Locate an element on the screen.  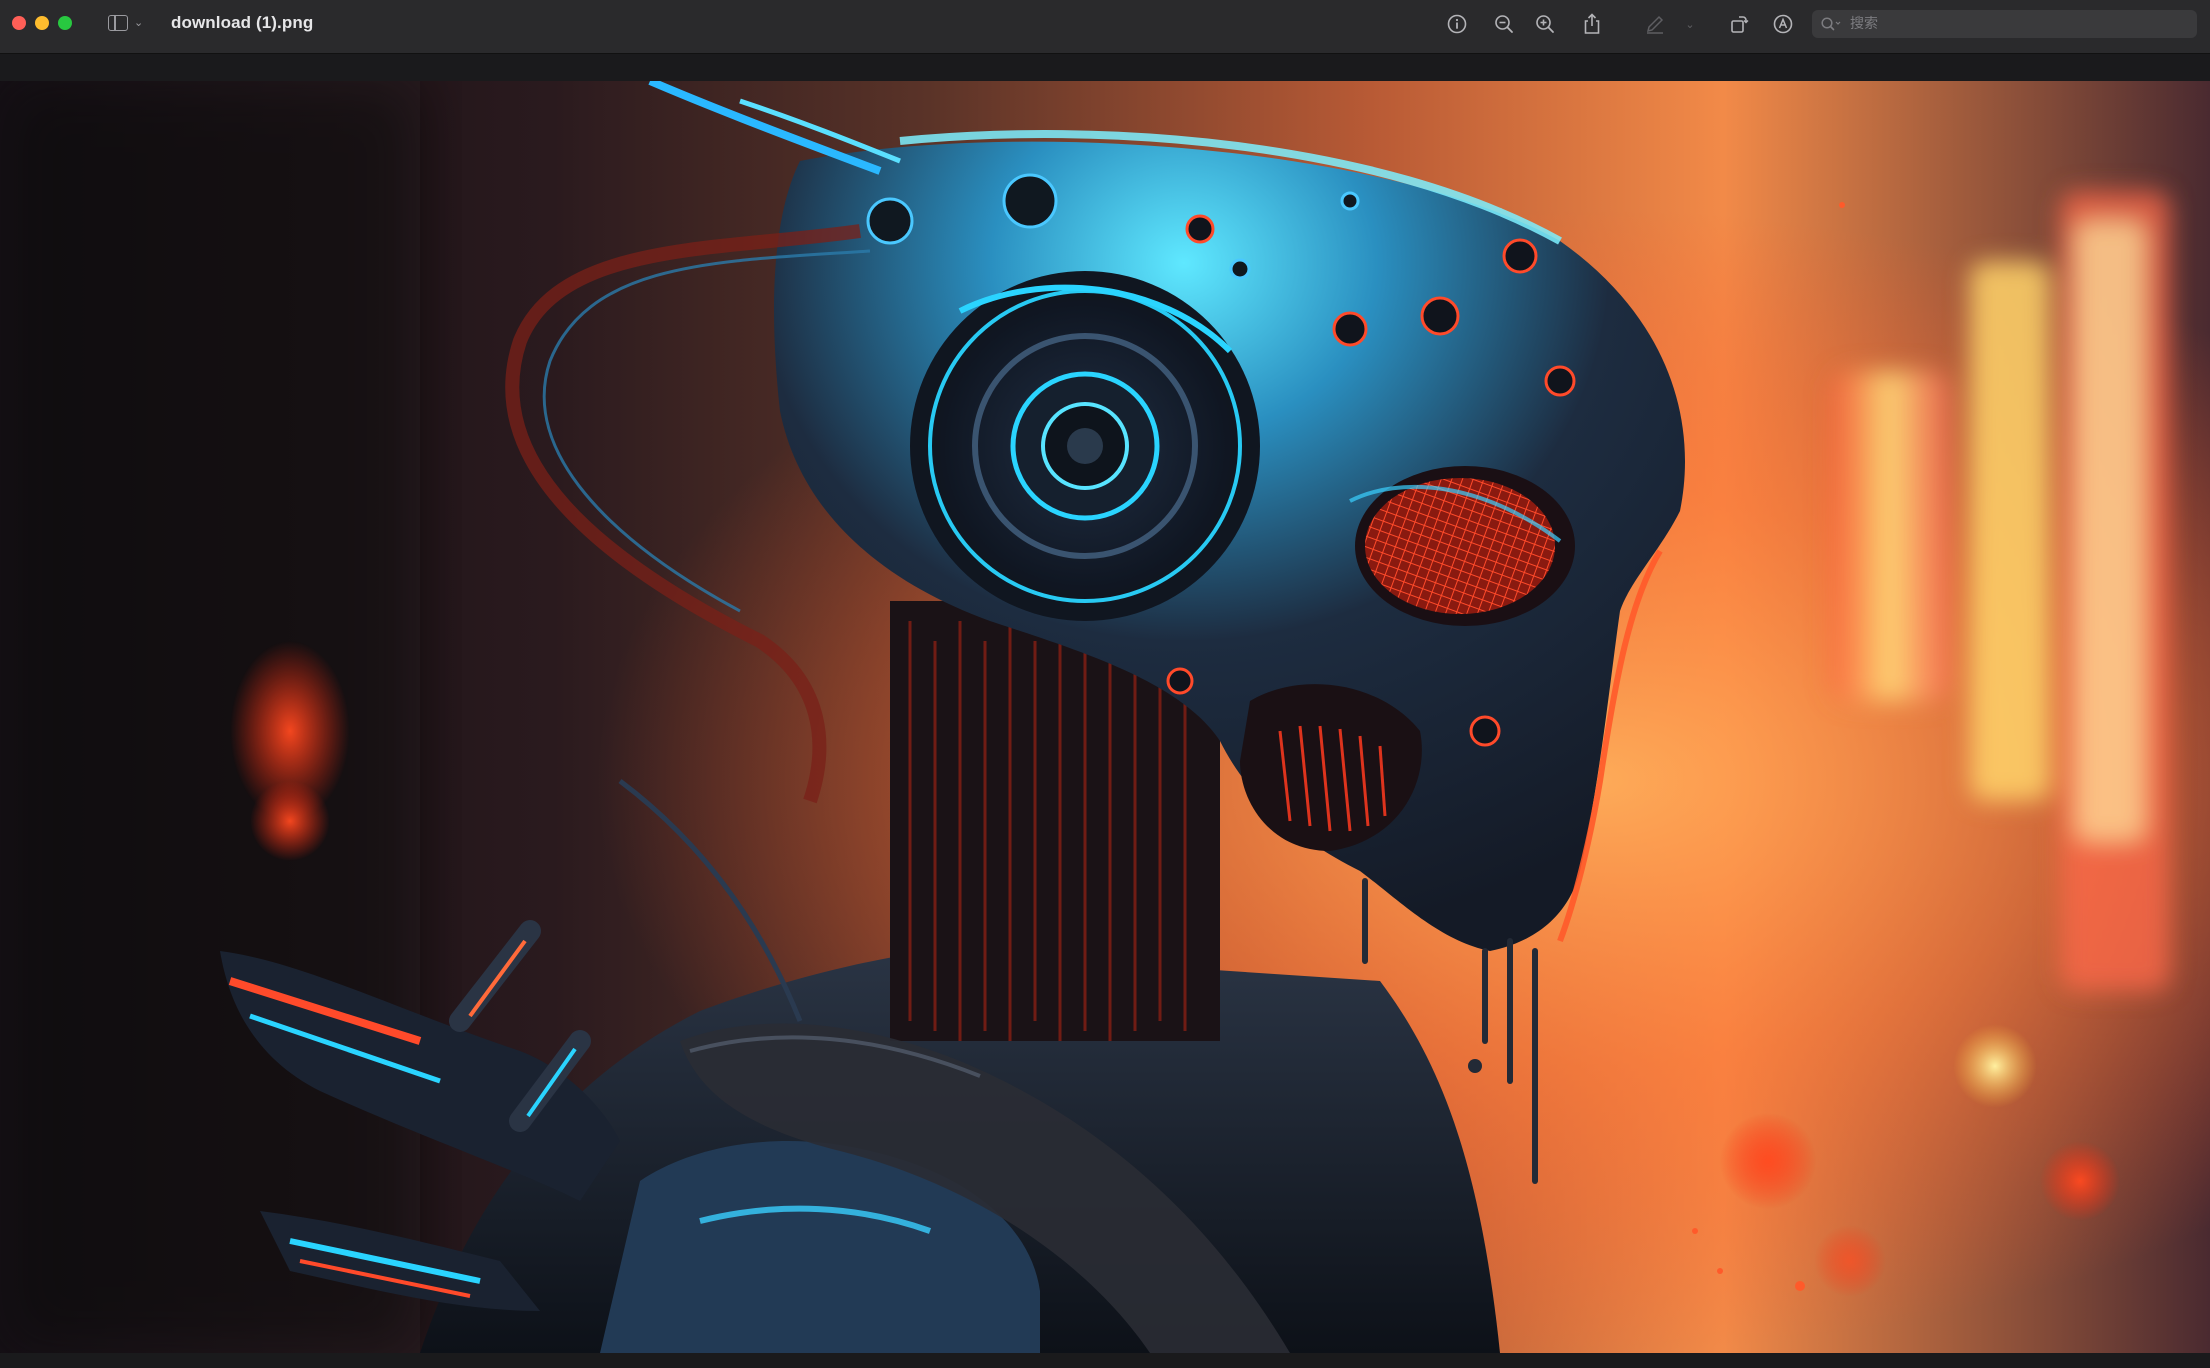
window-bottom-edge is located at coordinates (1105, 1360).